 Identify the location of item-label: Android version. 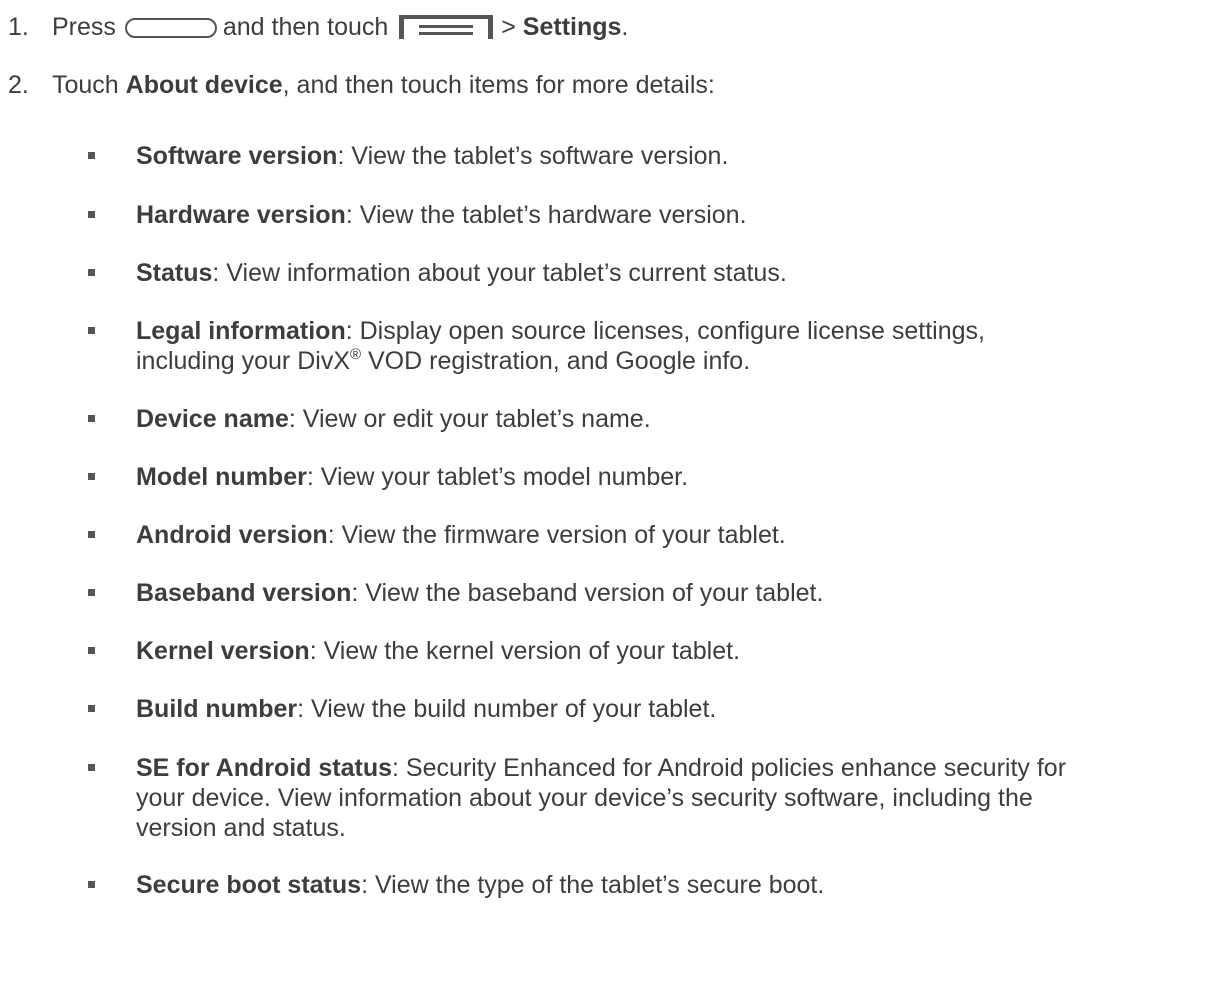
(232, 535).